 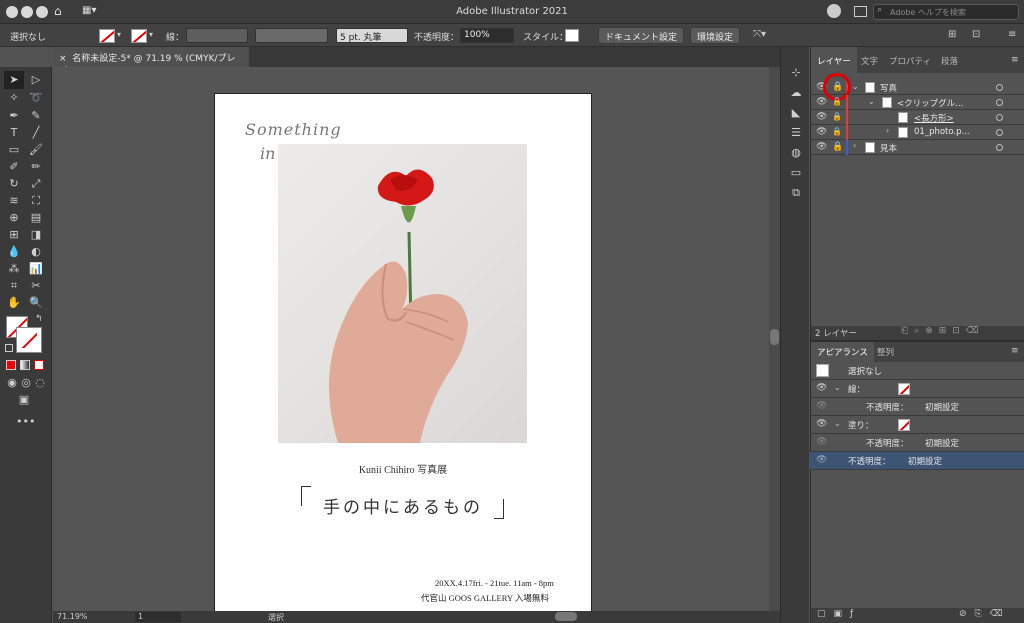 What do you see at coordinates (36, 303) in the screenshot?
I see `zoom-tool-icon: 🔍` at bounding box center [36, 303].